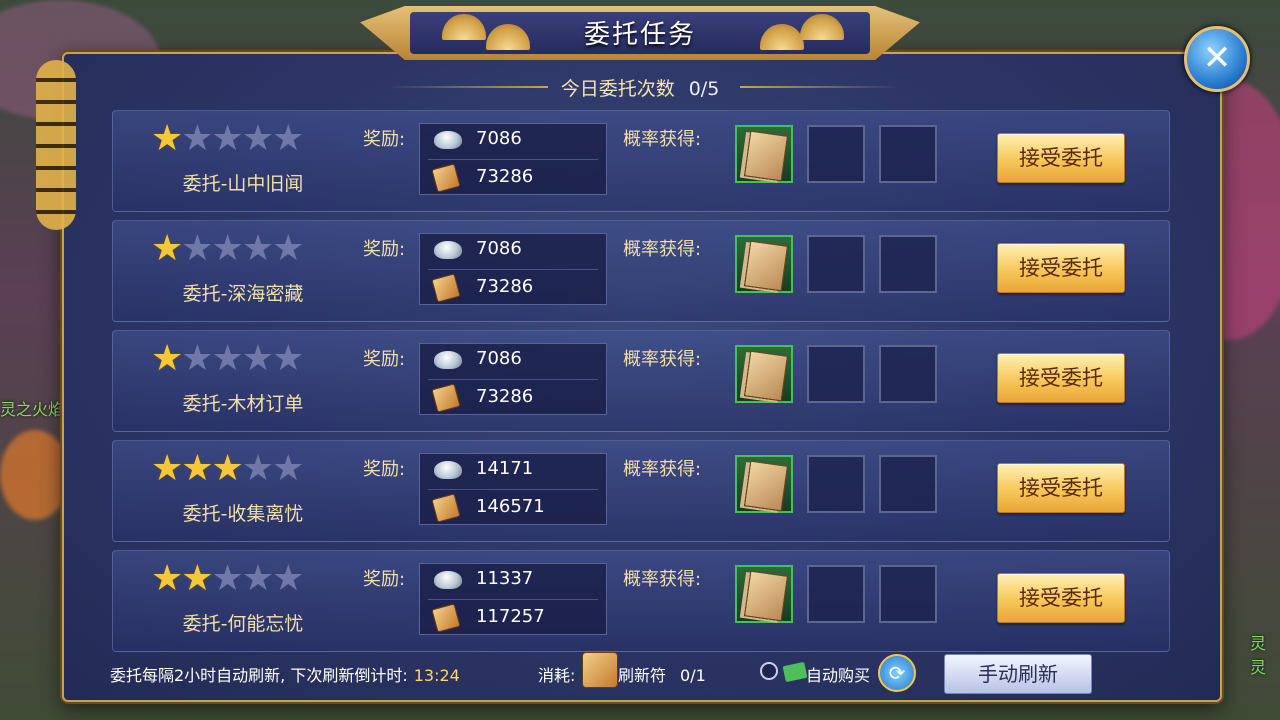 The image size is (1280, 720). Describe the element at coordinates (1258, 655) in the screenshot. I see `background-label-right: 灵灵` at that location.